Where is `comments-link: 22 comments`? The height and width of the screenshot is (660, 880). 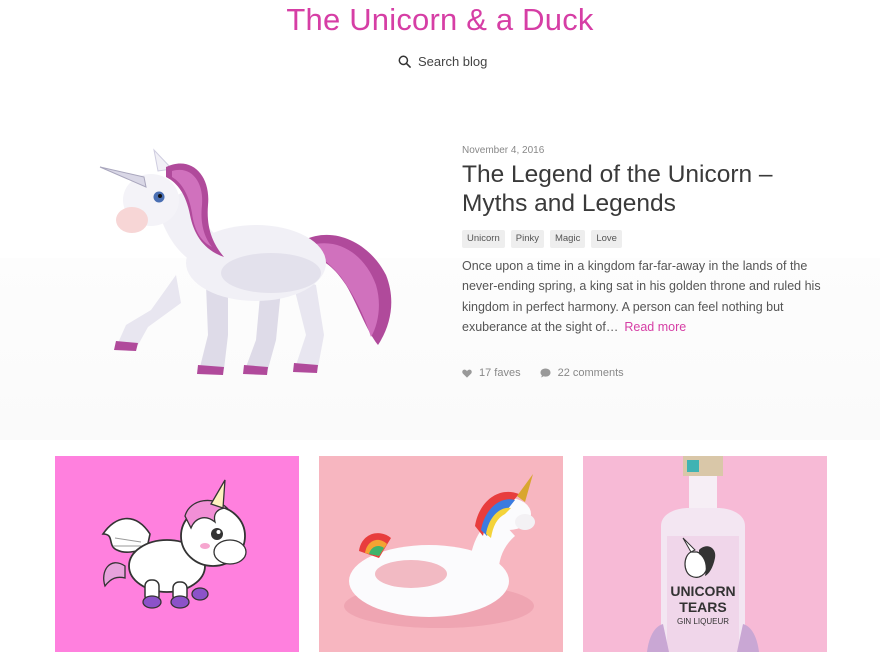 comments-link: 22 comments is located at coordinates (582, 373).